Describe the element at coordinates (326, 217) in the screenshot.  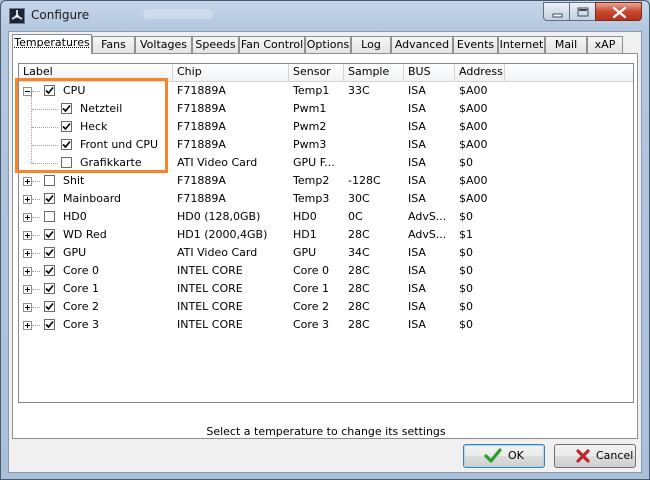
I see `table-row: HD0 HD0 (128,0GB) HD0 0C AdvS... $0` at that location.